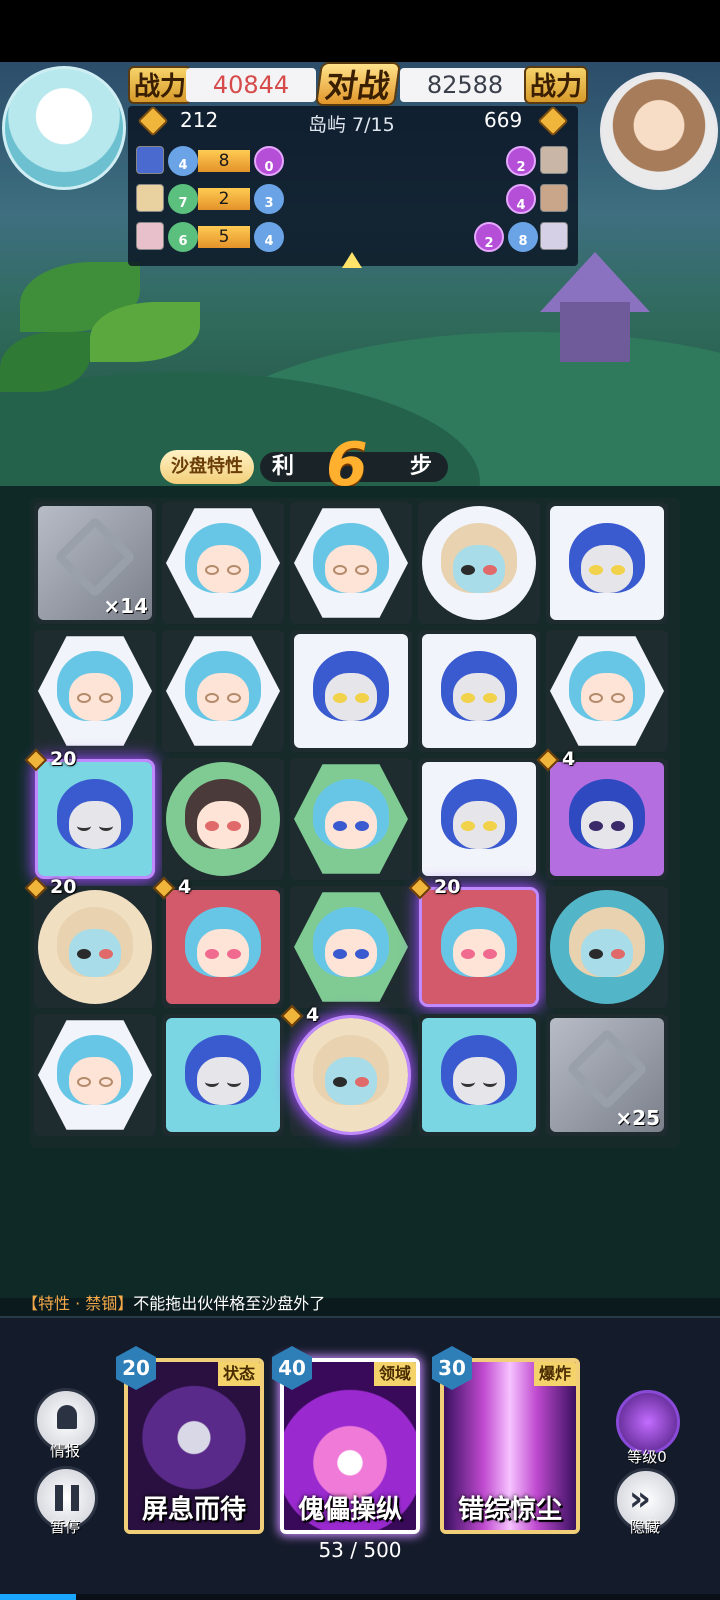  I want to click on stone-count: ×25, so click(637, 1118).